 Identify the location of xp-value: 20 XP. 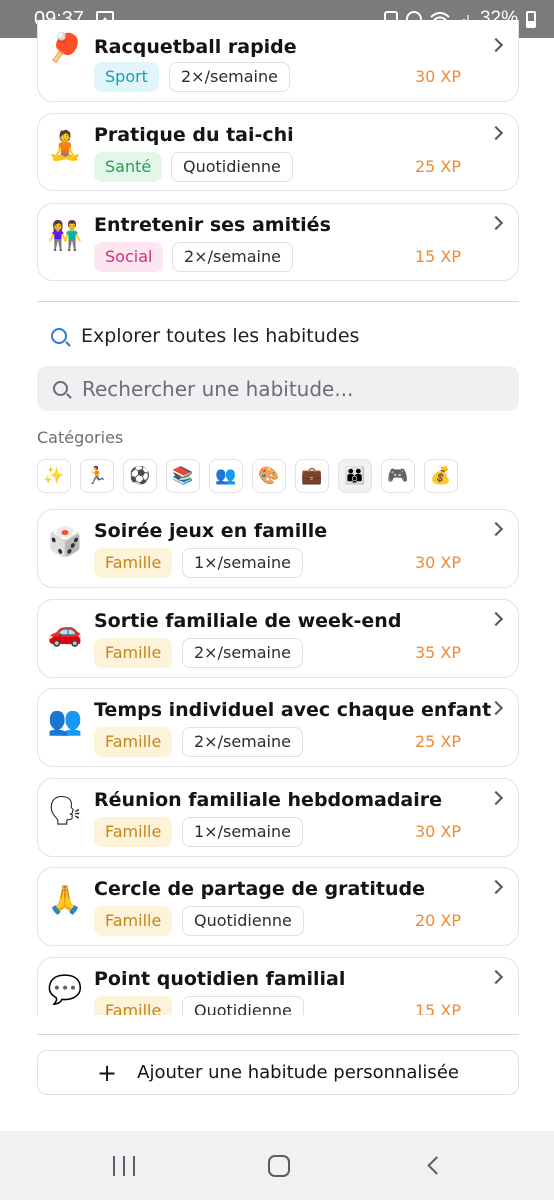
(437, 920).